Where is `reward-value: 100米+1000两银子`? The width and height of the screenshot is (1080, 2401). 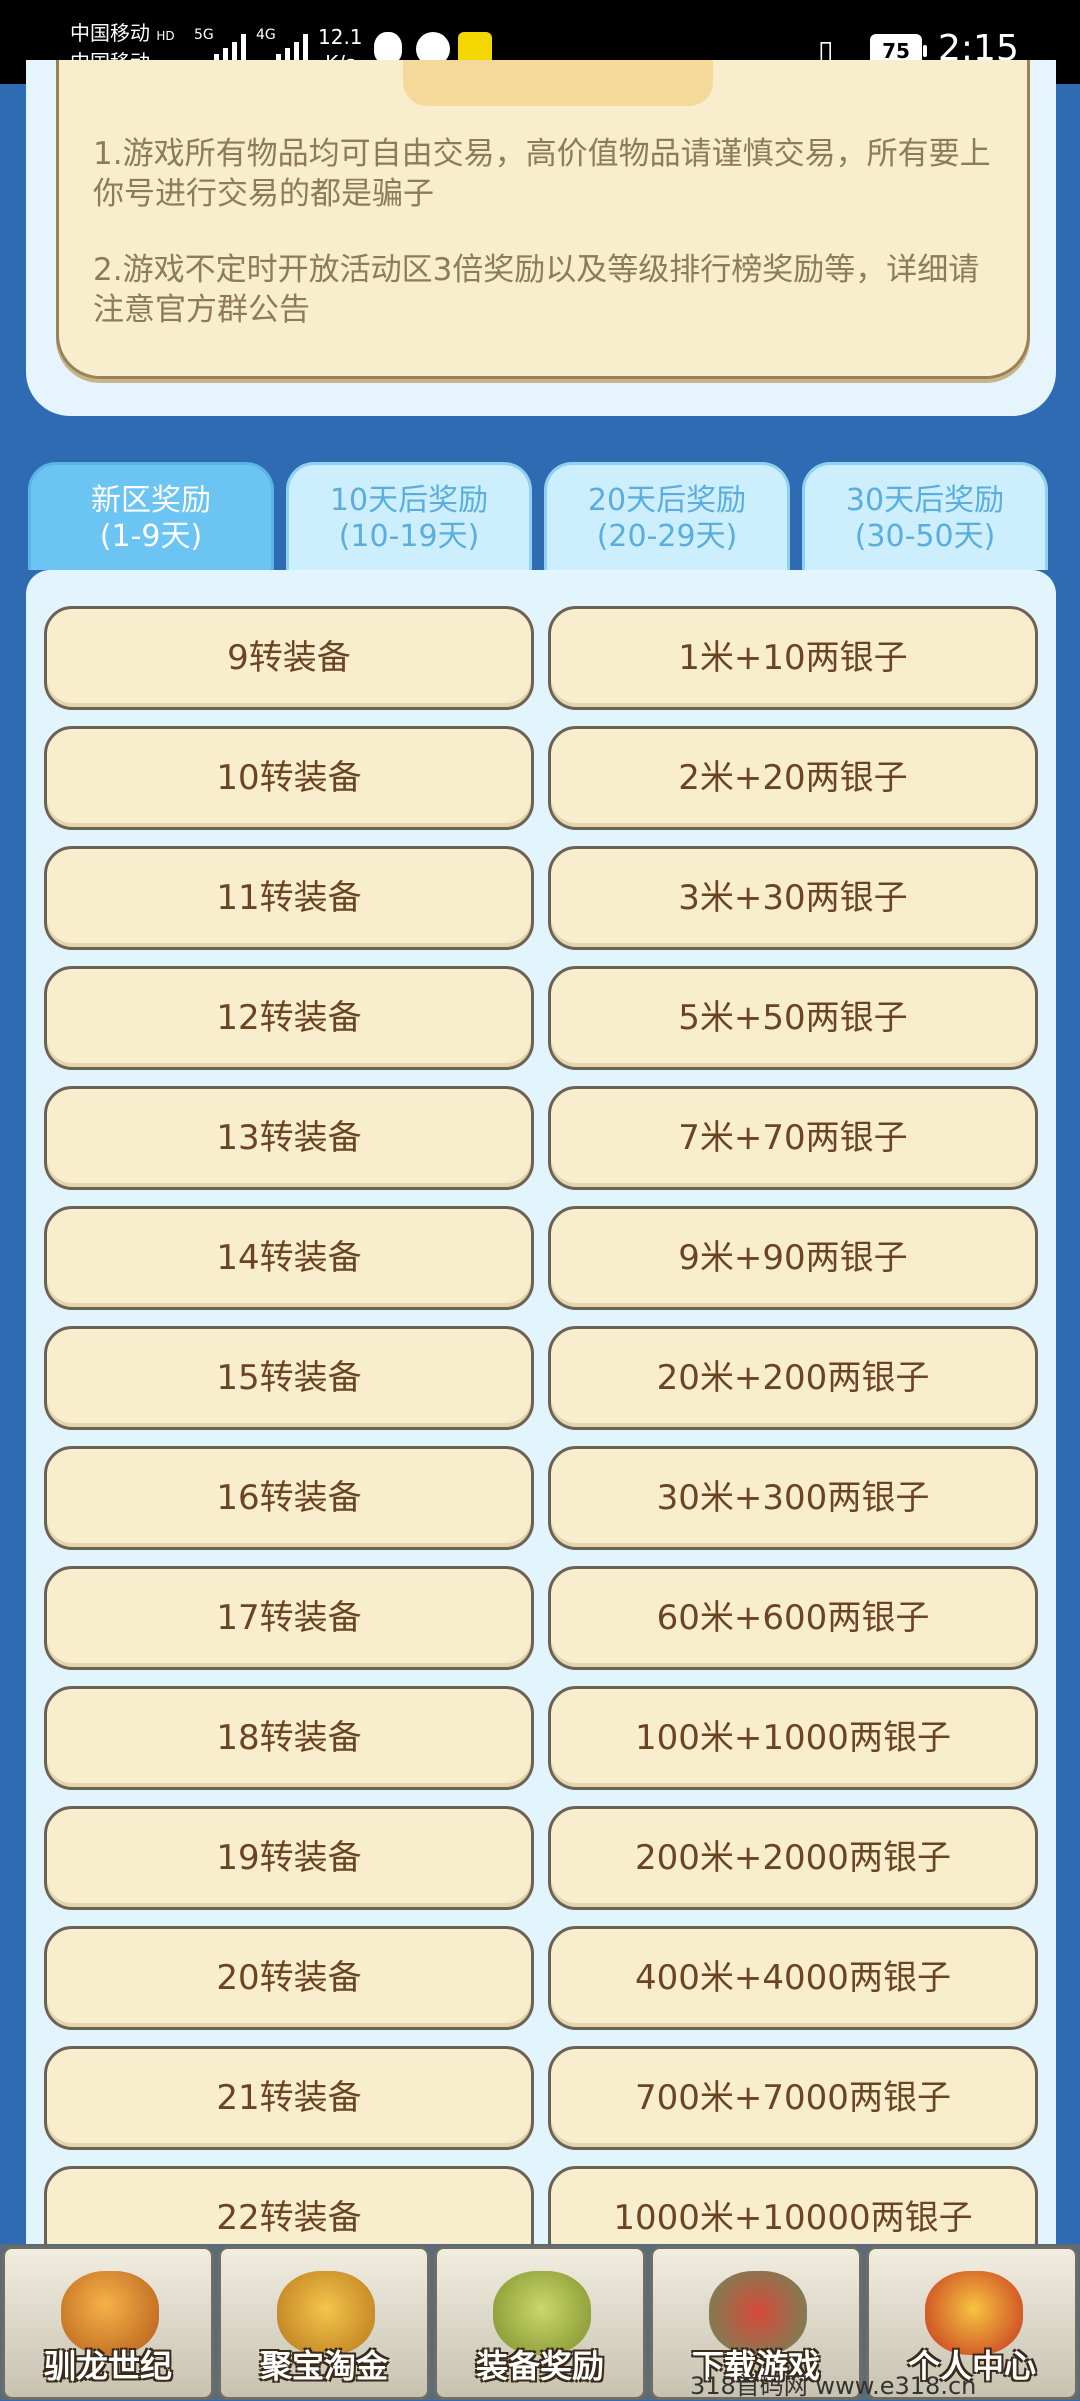
reward-value: 100米+1000两银子 is located at coordinates (793, 1738).